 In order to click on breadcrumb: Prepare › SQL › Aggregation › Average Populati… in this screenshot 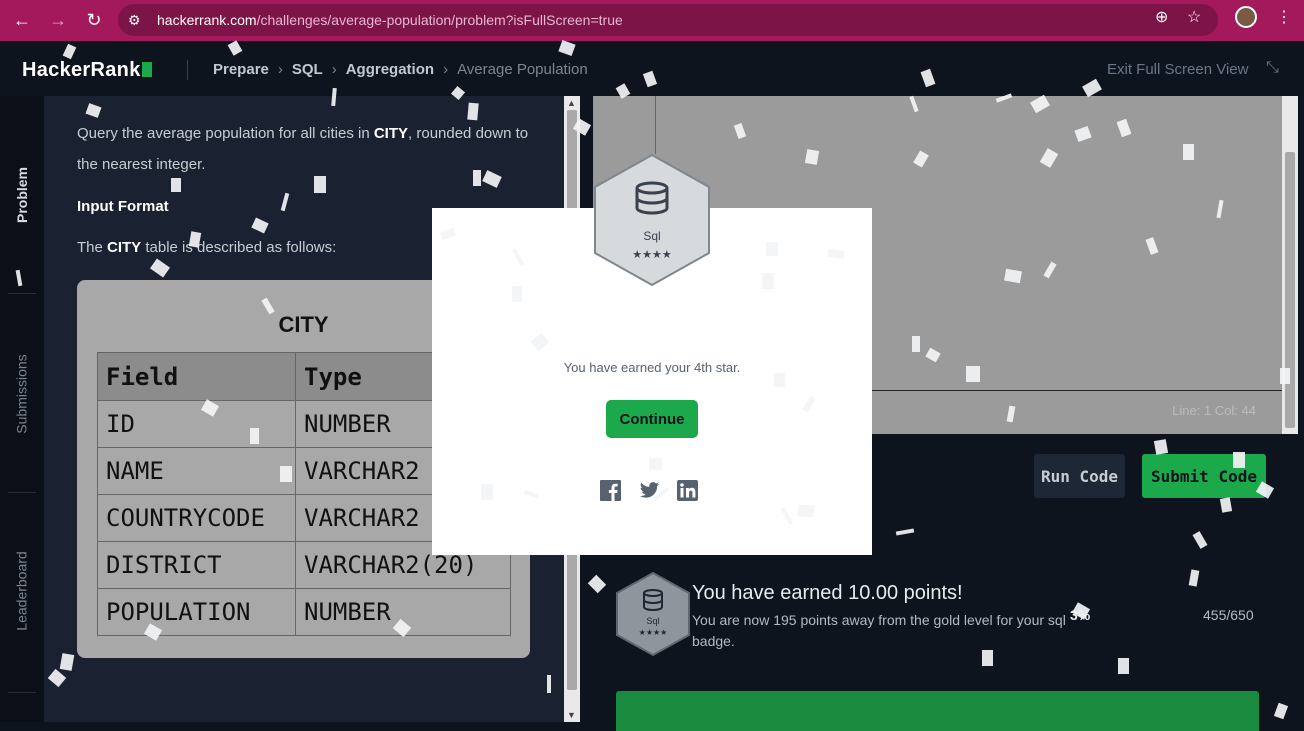, I will do `click(400, 69)`.